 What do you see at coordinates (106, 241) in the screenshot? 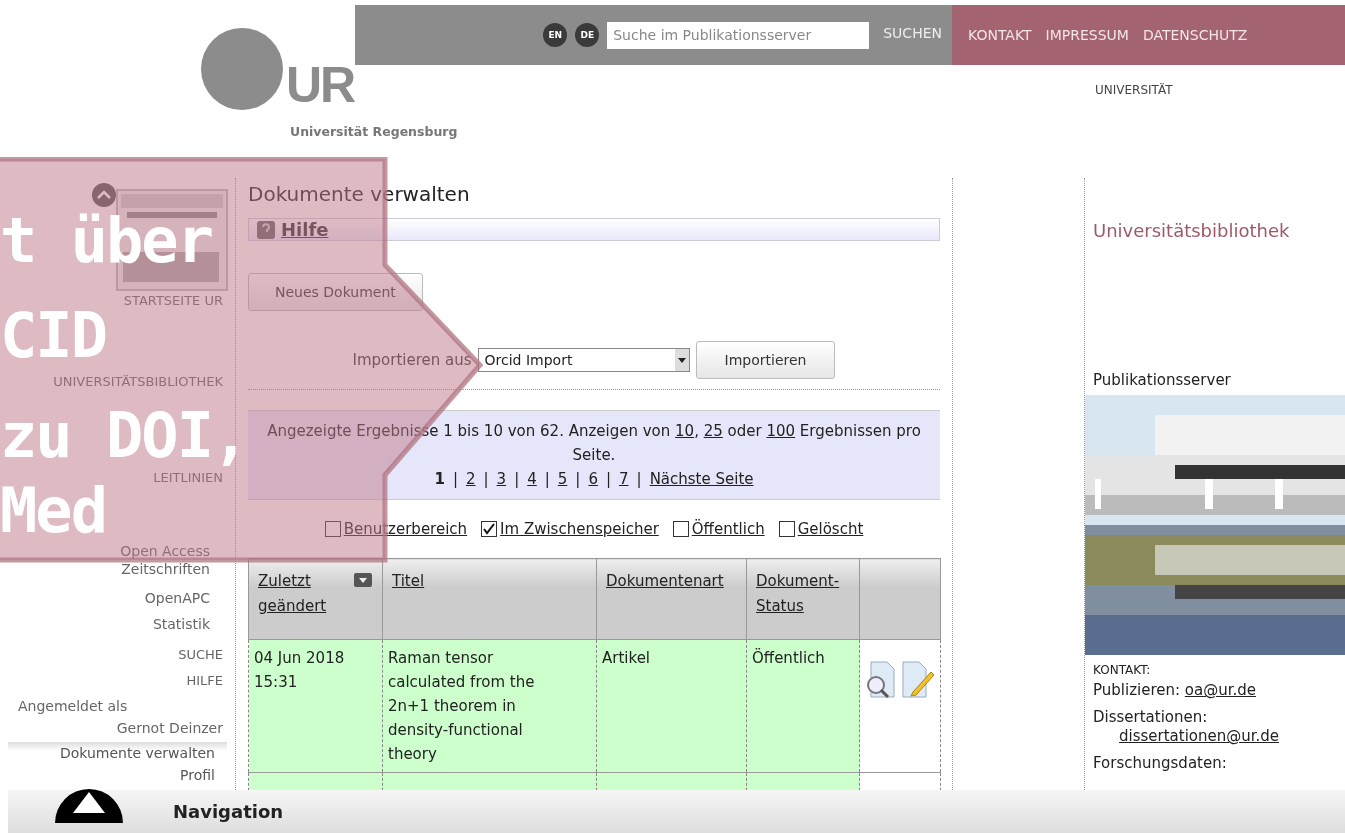
I see `callout-text: t über` at bounding box center [106, 241].